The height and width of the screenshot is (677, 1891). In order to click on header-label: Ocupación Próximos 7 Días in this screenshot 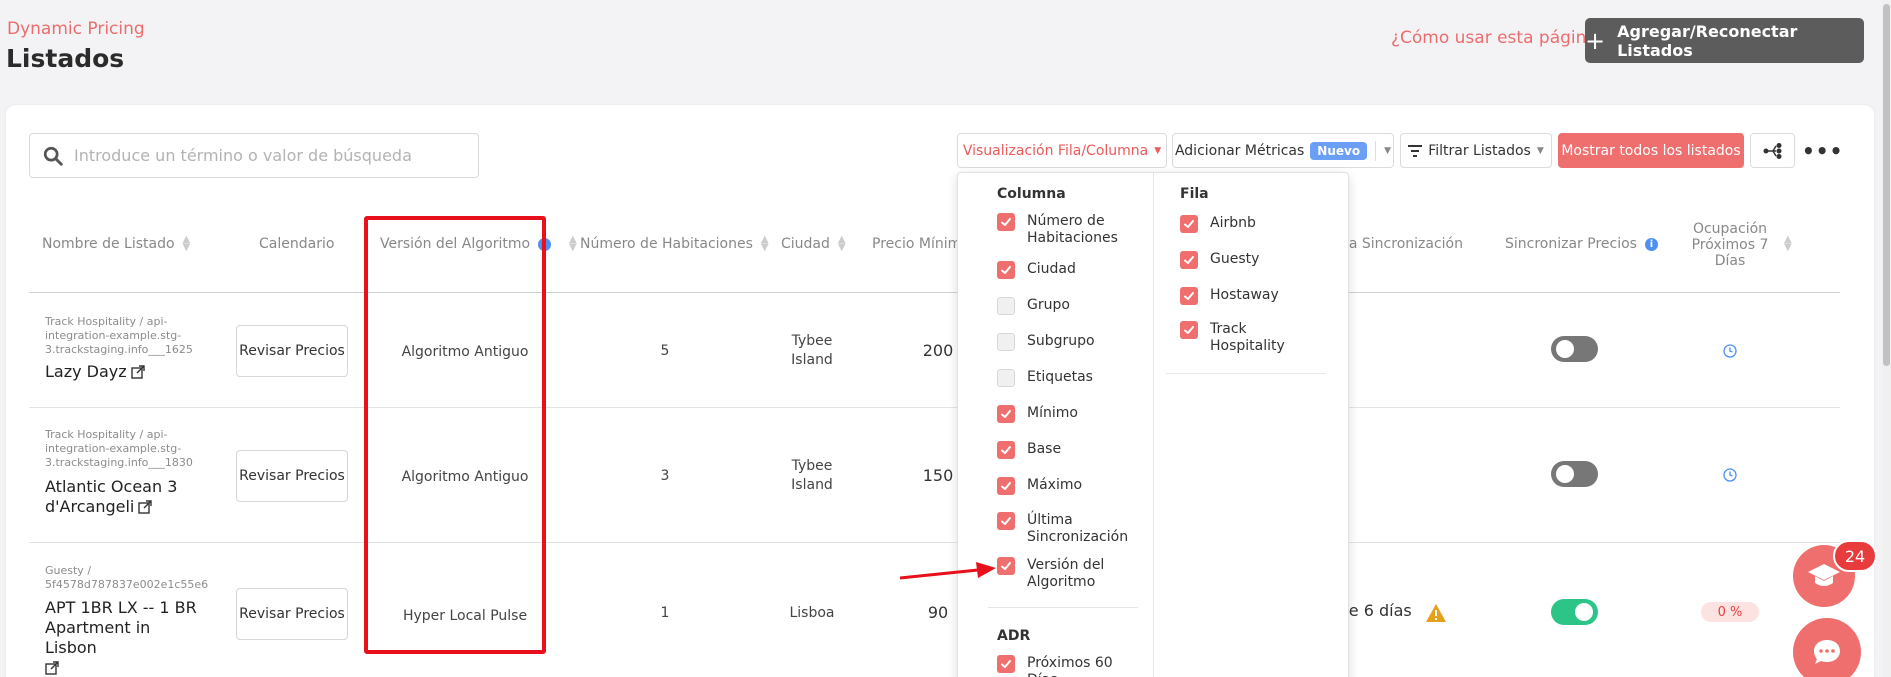, I will do `click(1730, 245)`.